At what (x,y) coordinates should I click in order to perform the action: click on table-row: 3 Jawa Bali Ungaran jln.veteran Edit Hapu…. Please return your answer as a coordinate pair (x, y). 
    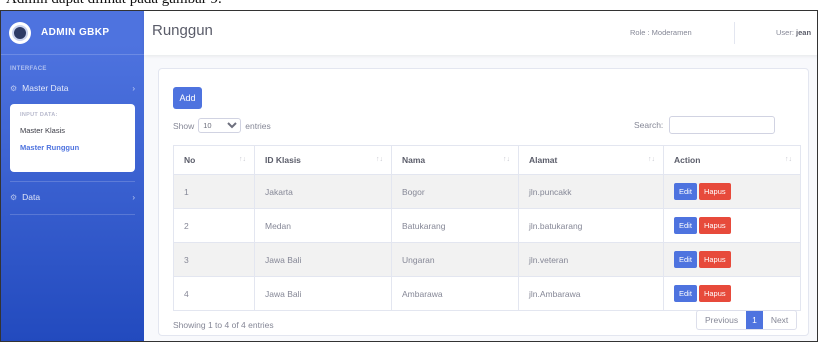
    Looking at the image, I should click on (487, 259).